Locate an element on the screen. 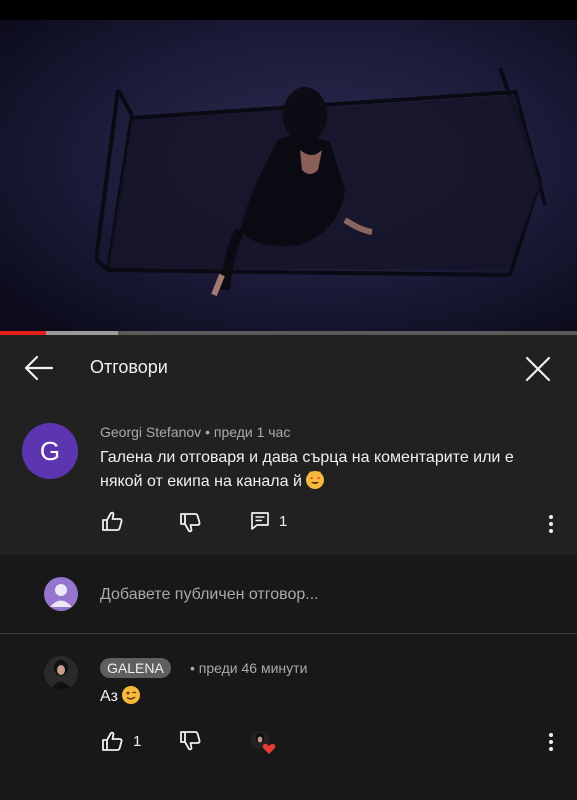 The height and width of the screenshot is (800, 577). reply-text: Аз is located at coordinates (109, 696).